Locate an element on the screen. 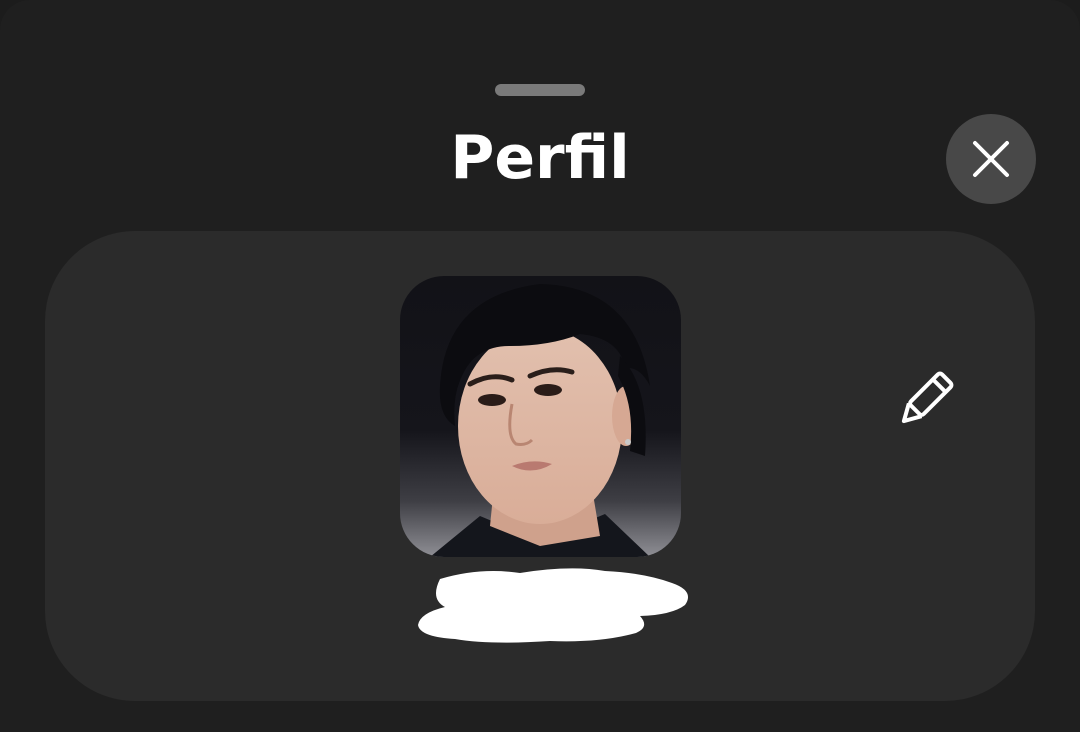  close-icon is located at coordinates (991, 159).